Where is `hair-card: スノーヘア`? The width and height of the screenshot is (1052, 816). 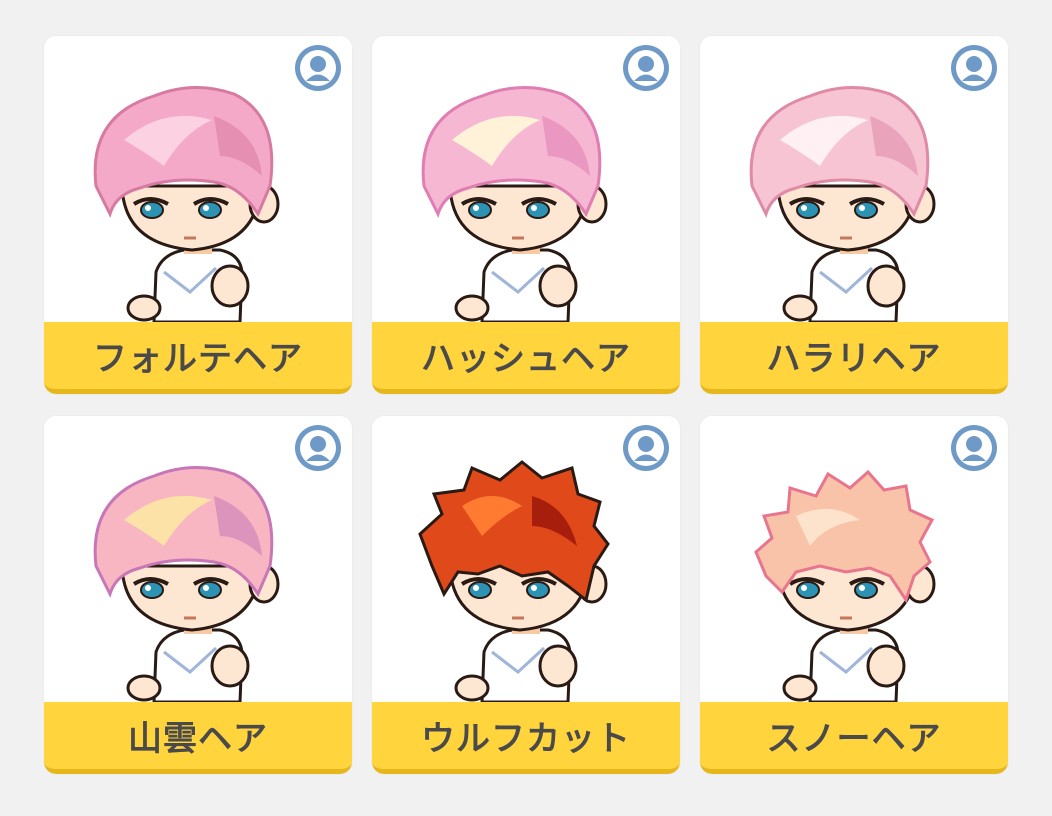 hair-card: スノーヘア is located at coordinates (854, 595).